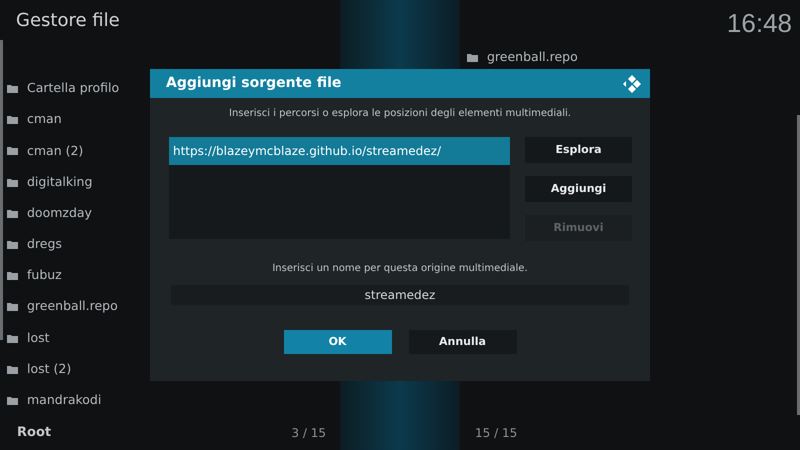  What do you see at coordinates (68, 21) in the screenshot?
I see `window-title: Gestore file` at bounding box center [68, 21].